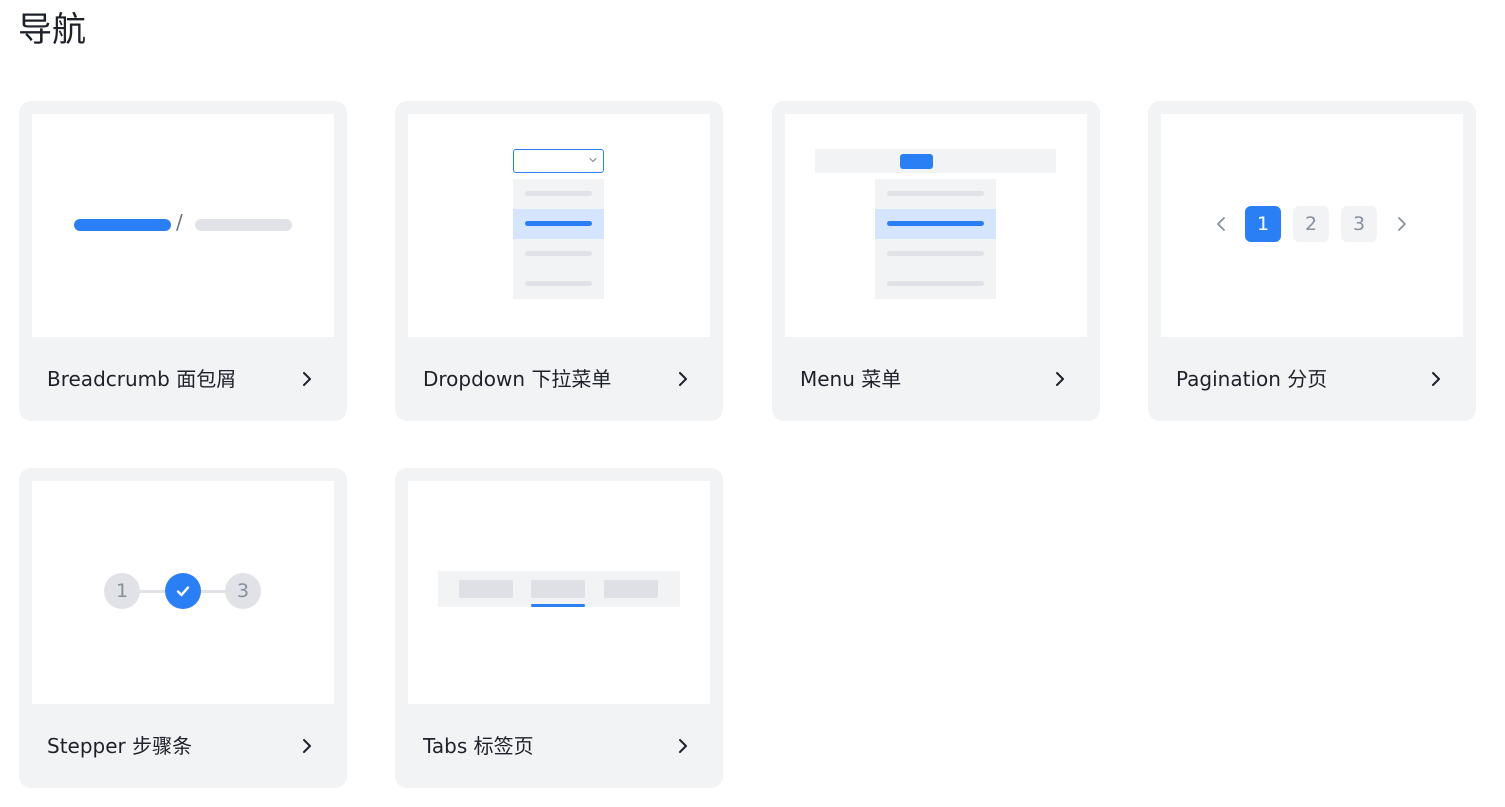 The height and width of the screenshot is (807, 1505). What do you see at coordinates (52, 30) in the screenshot?
I see `page-title: 导航` at bounding box center [52, 30].